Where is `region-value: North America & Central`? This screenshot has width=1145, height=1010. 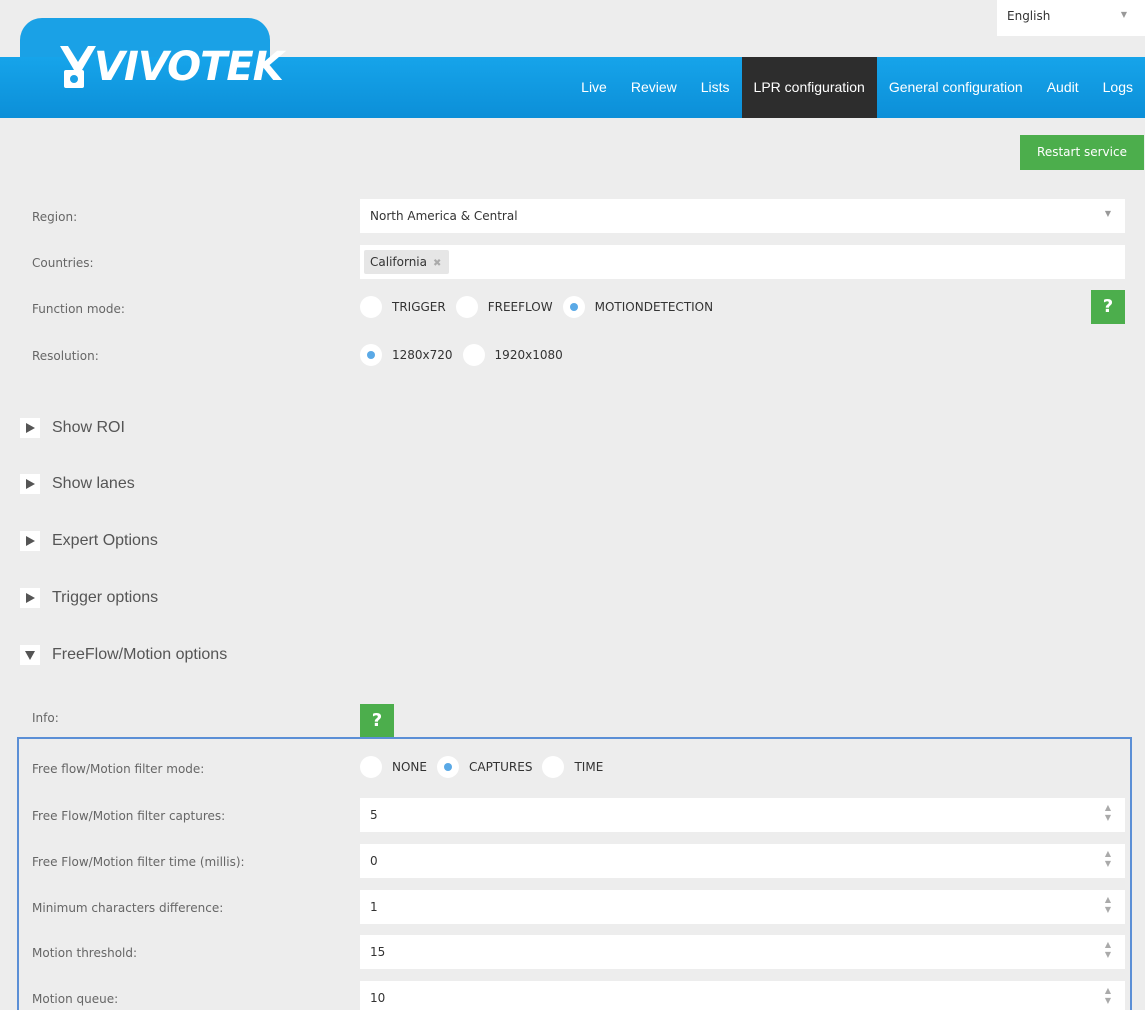 region-value: North America & Central is located at coordinates (444, 216).